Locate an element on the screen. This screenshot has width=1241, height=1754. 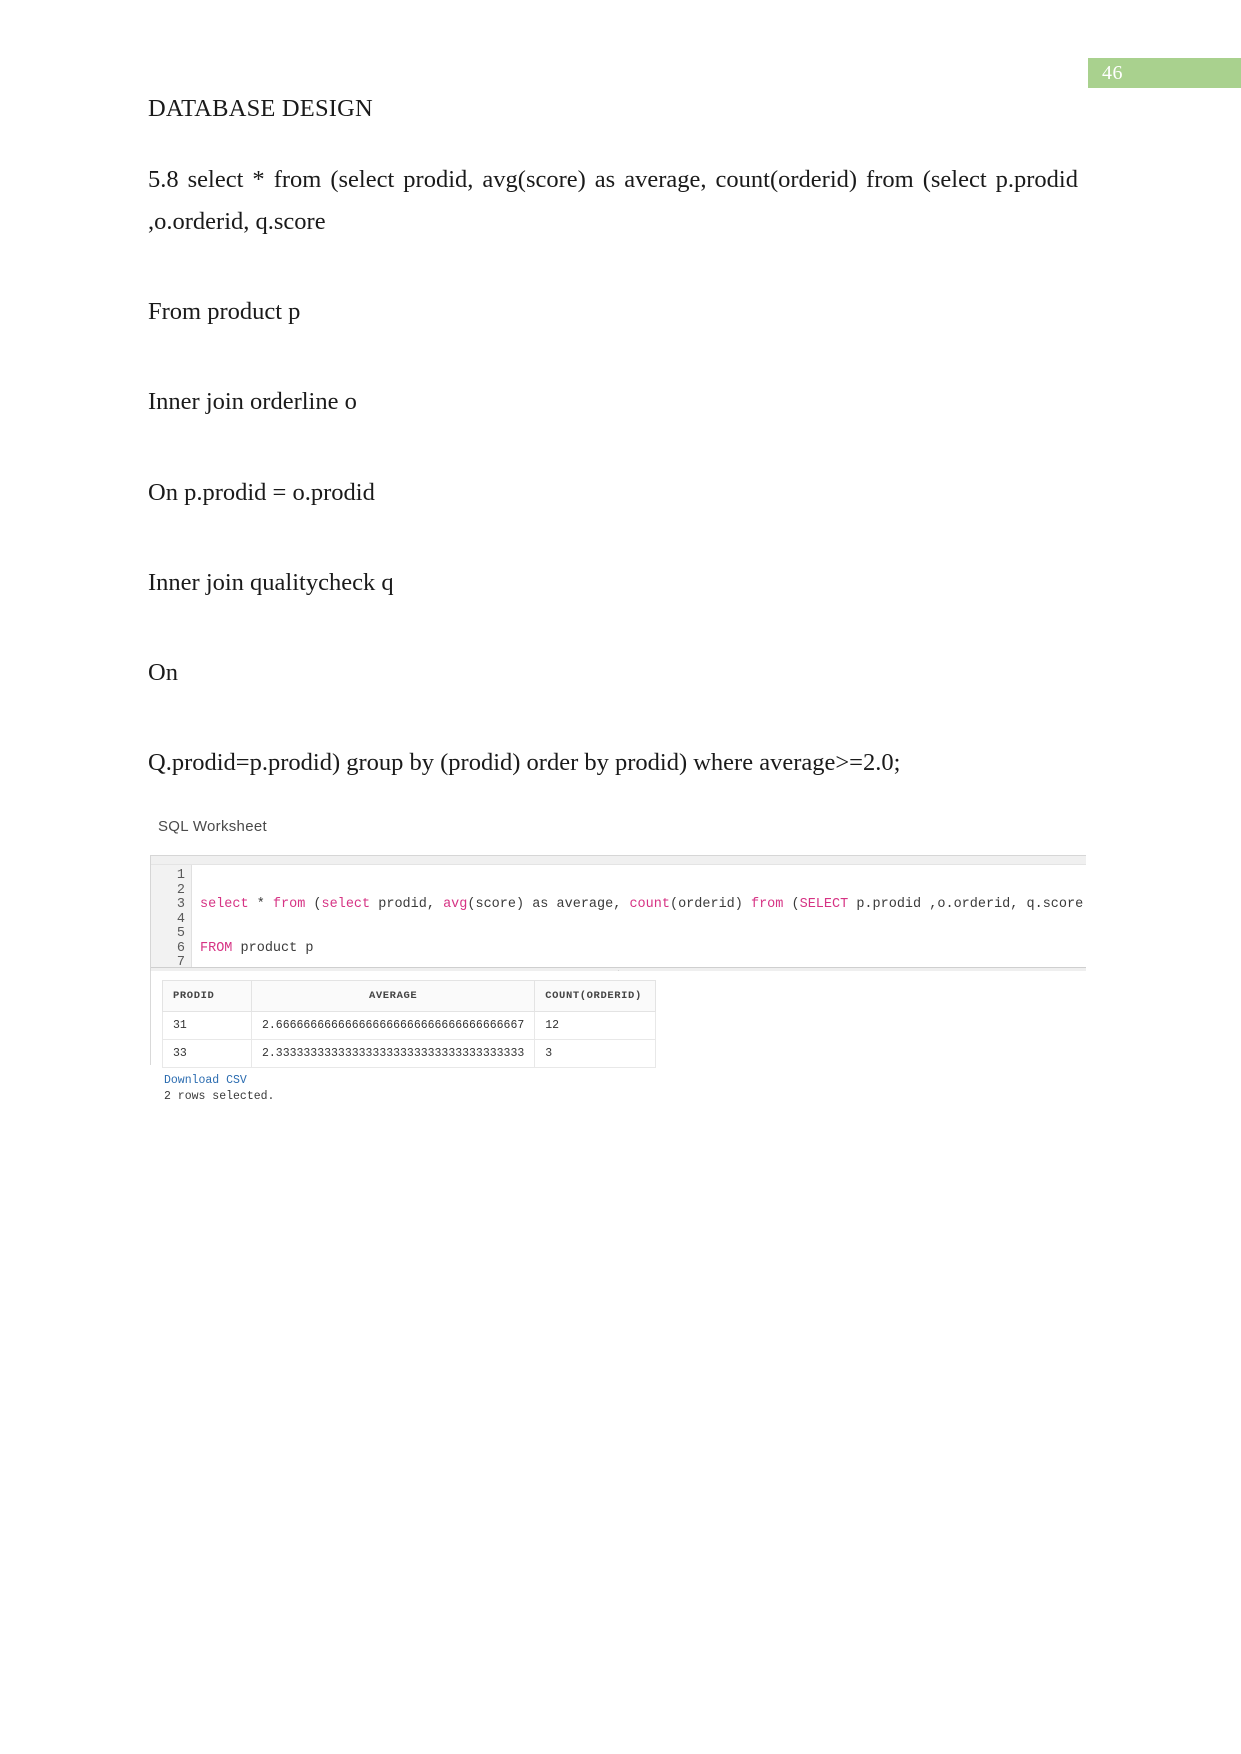
line-number: 6 is located at coordinates (180, 948).